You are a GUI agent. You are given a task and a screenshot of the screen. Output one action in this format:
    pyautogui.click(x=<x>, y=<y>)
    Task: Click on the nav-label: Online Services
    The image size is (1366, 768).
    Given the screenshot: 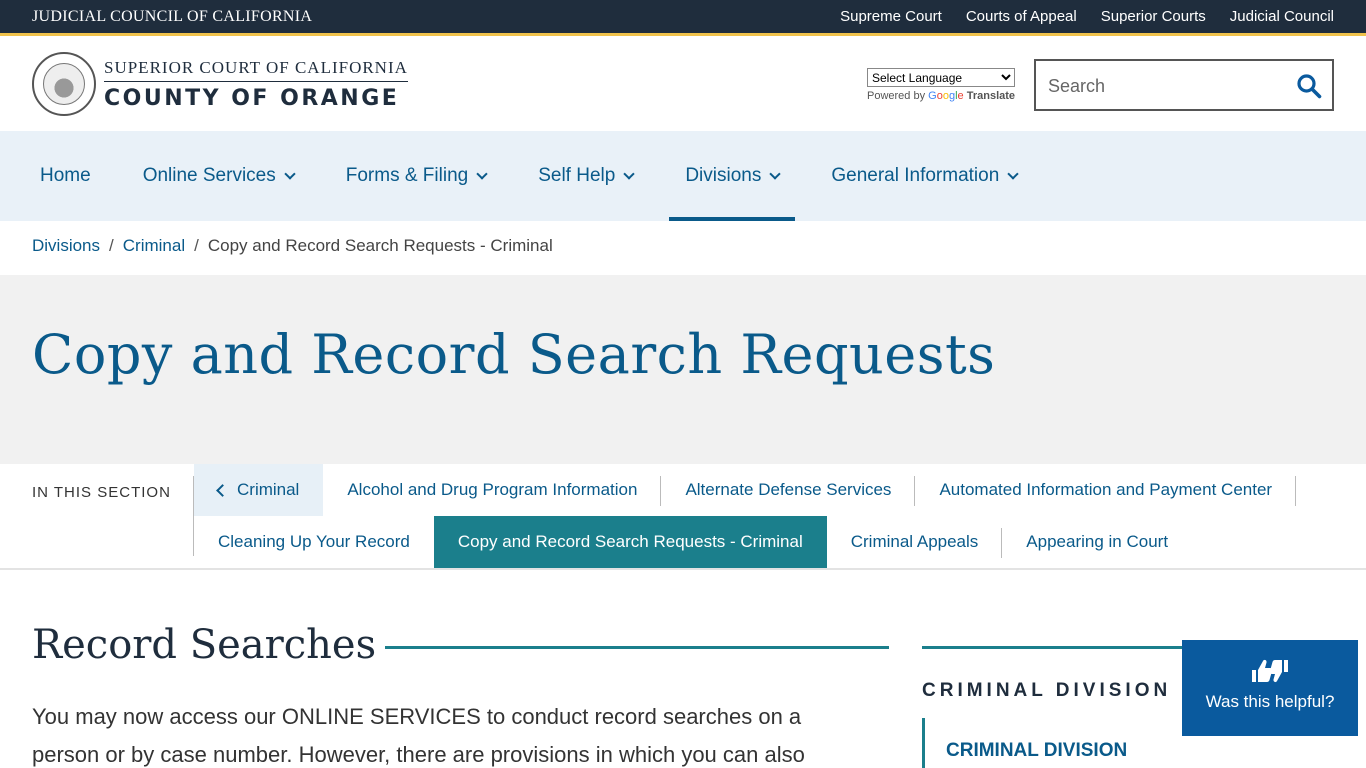 What is the action you would take?
    pyautogui.click(x=209, y=175)
    